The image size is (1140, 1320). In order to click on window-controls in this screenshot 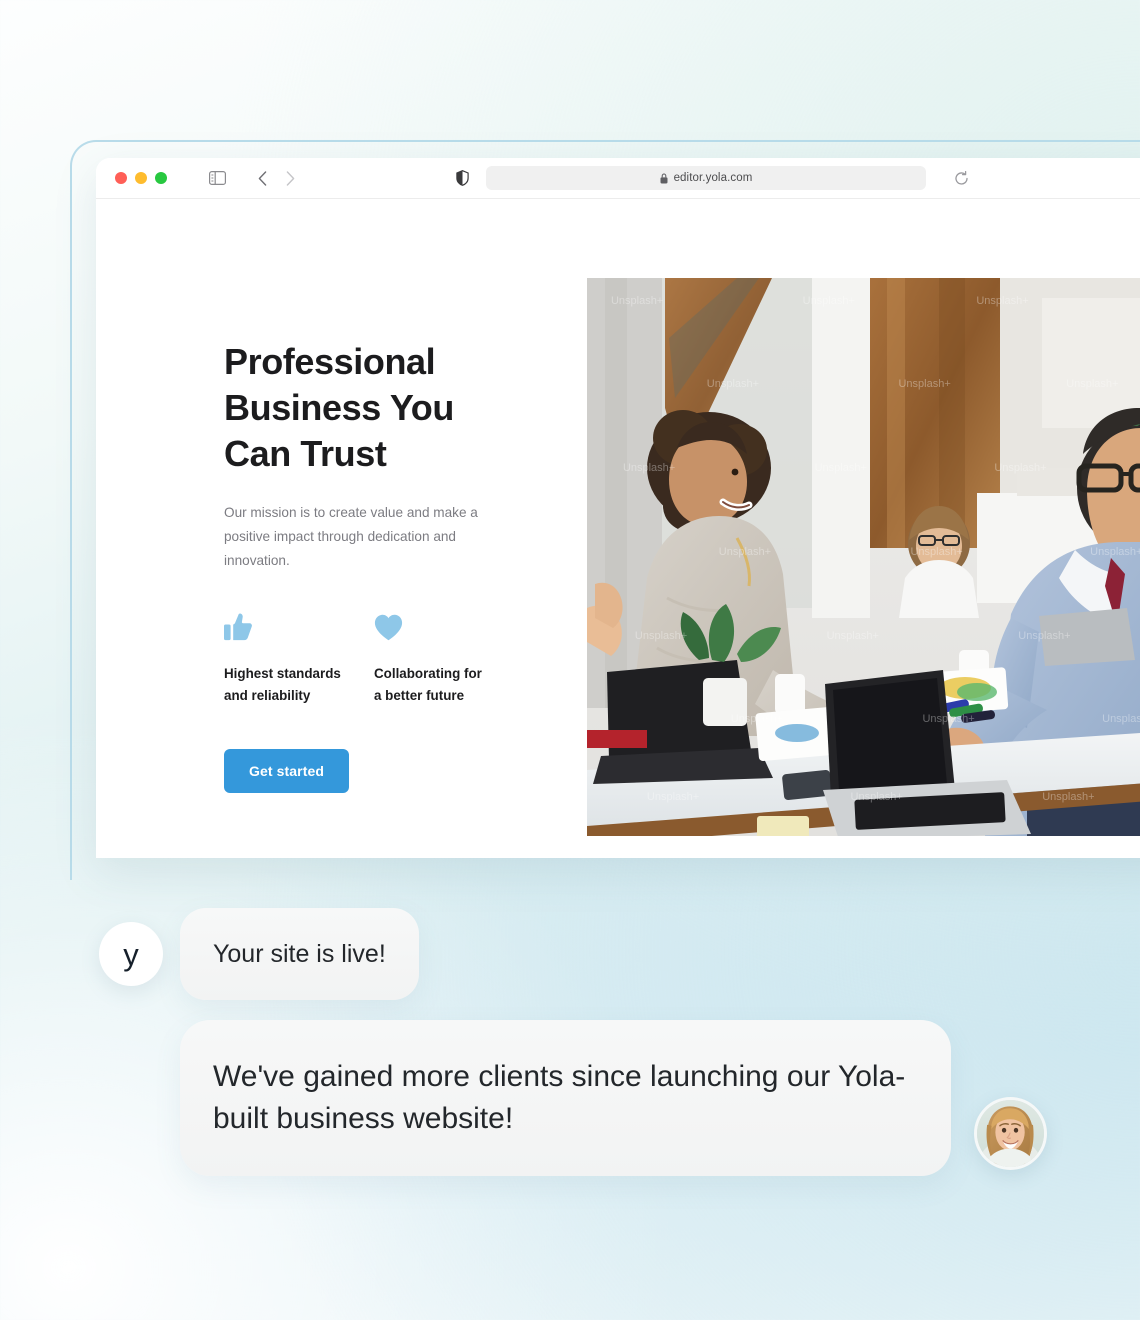, I will do `click(141, 178)`.